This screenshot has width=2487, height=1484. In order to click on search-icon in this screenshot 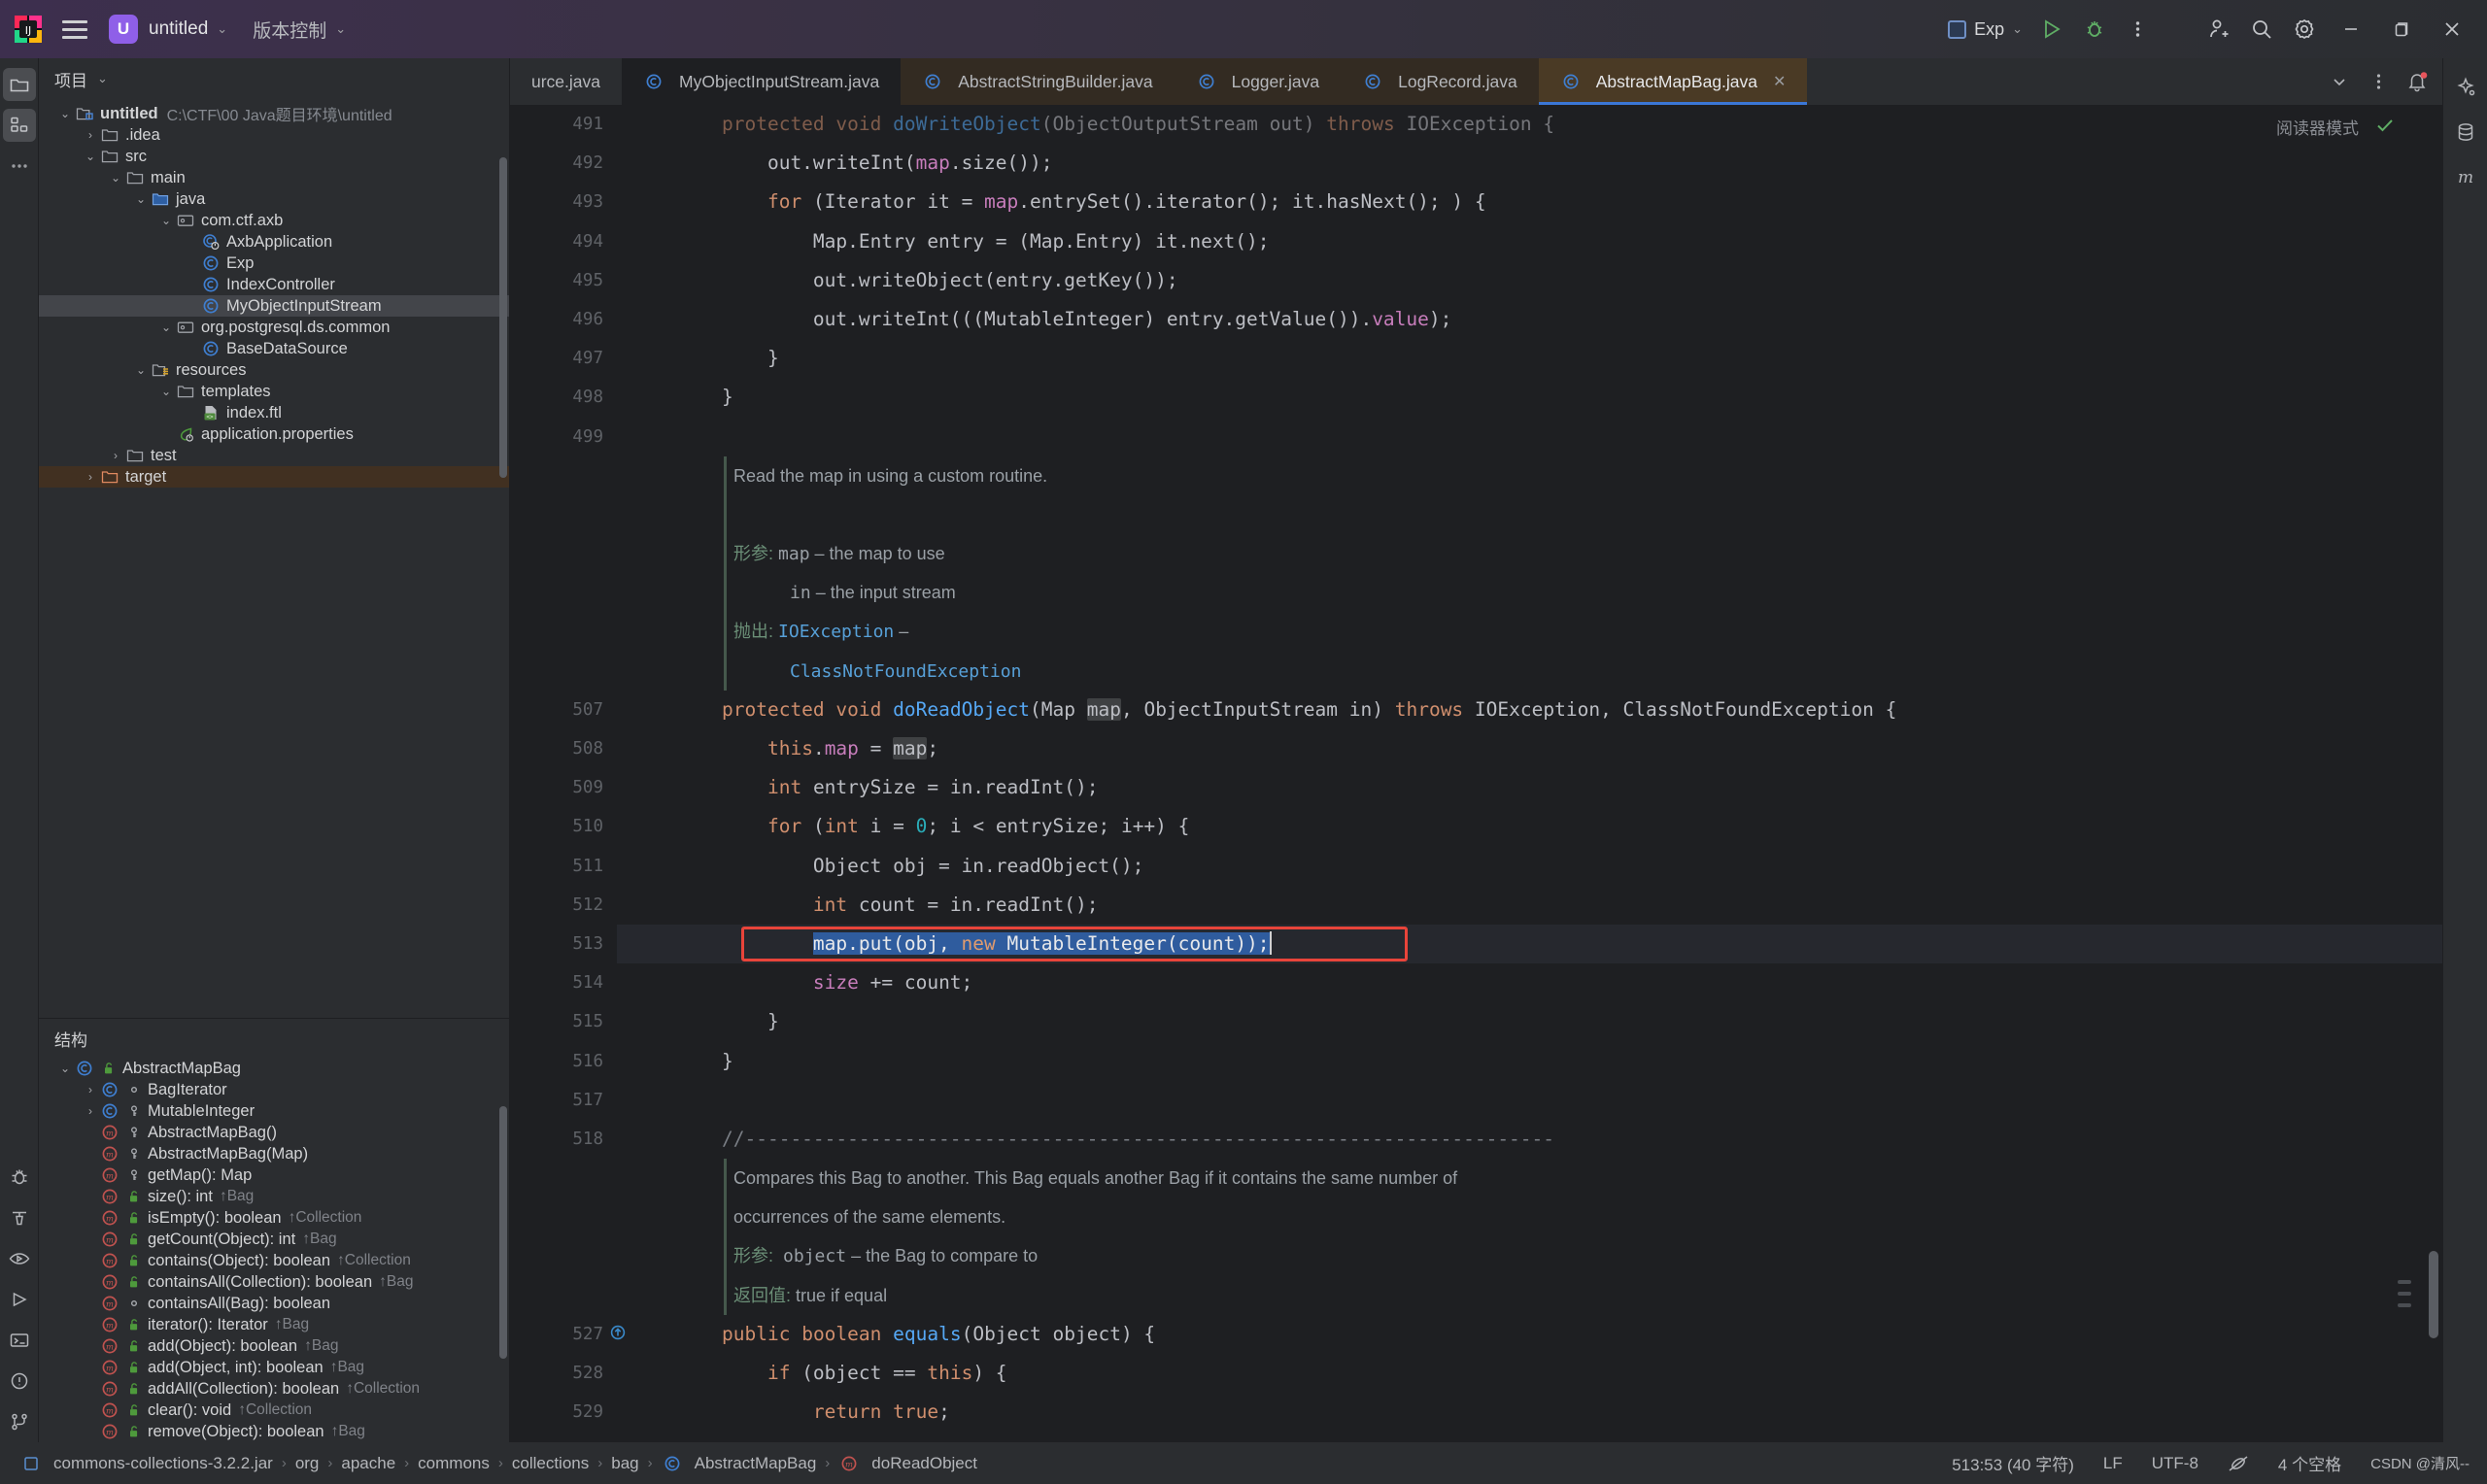, I will do `click(2261, 29)`.